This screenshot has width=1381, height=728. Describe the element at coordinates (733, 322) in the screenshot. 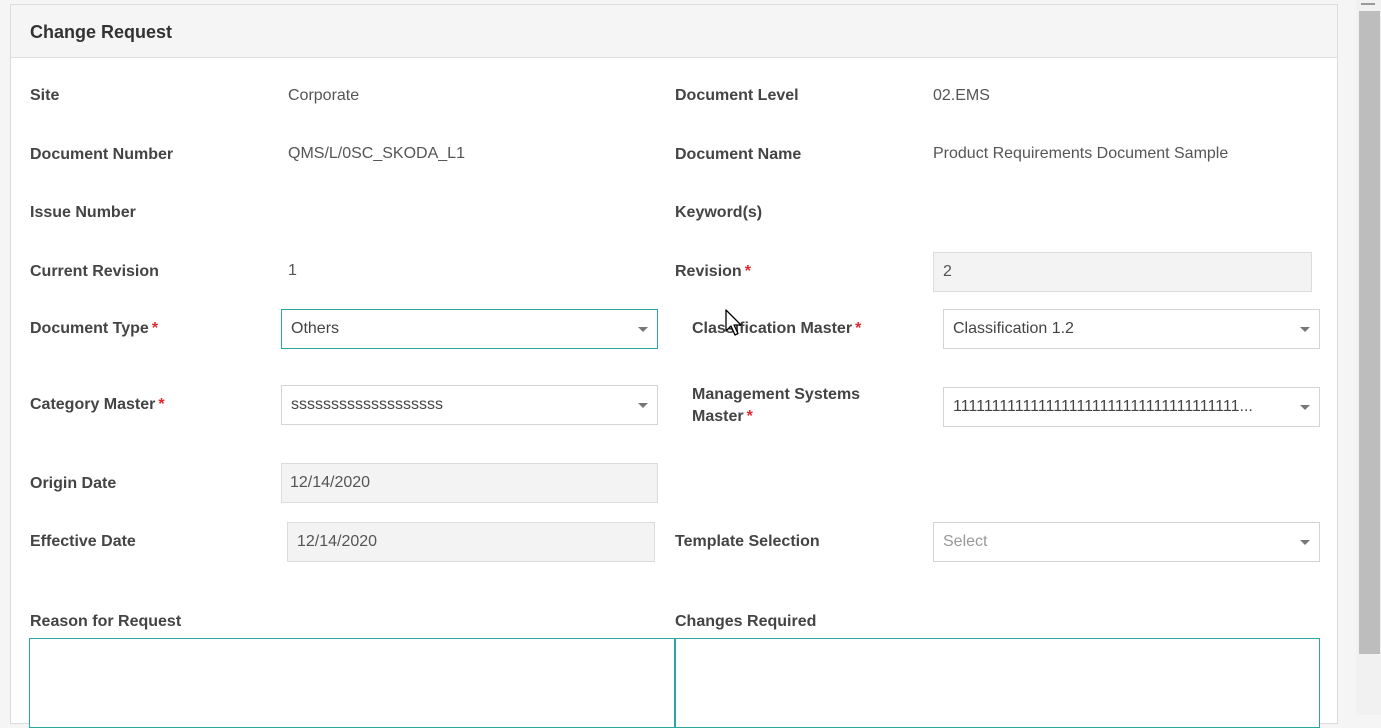

I see `mouse-pointer-icon` at that location.